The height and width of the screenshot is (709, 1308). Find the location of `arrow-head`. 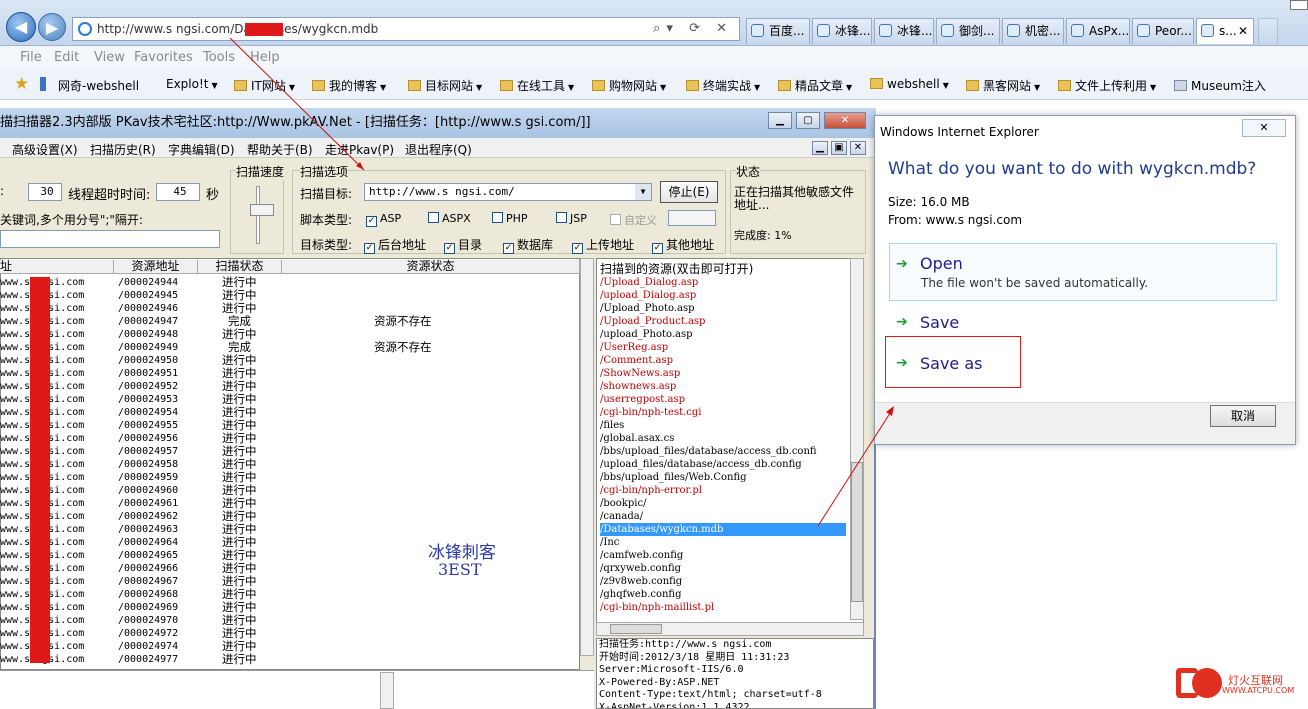

arrow-head is located at coordinates (890, 411).